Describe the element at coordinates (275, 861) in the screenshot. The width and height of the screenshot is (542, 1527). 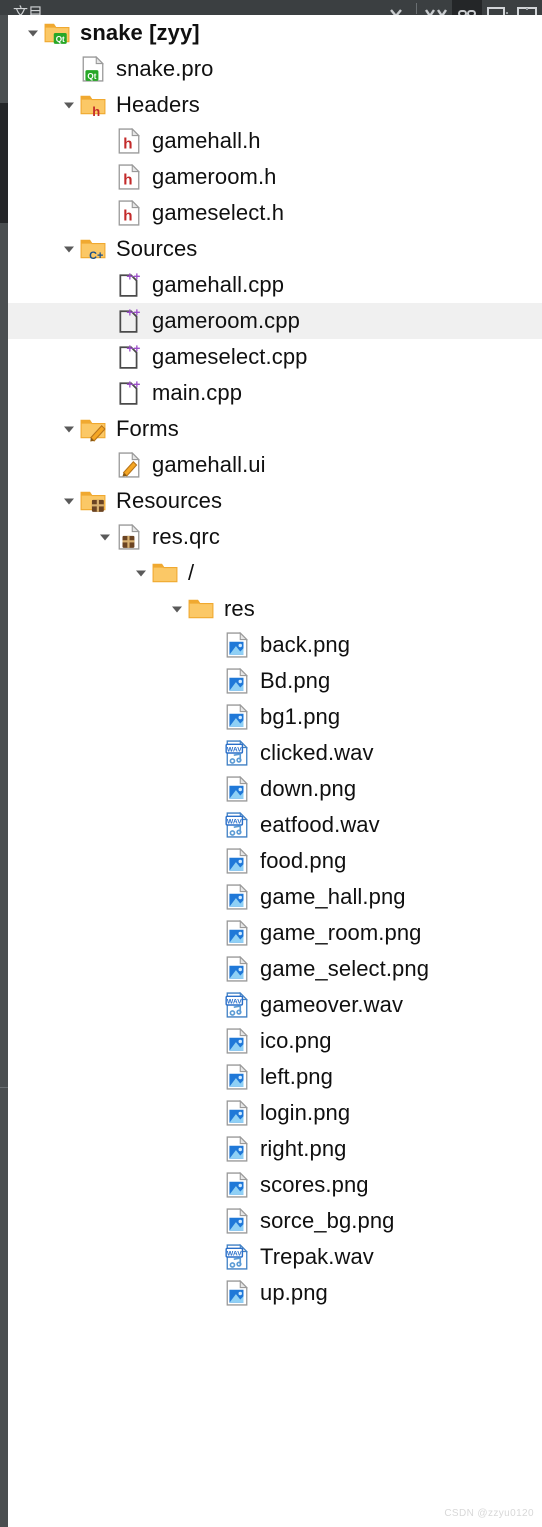
I see `tree-row: food.png` at that location.